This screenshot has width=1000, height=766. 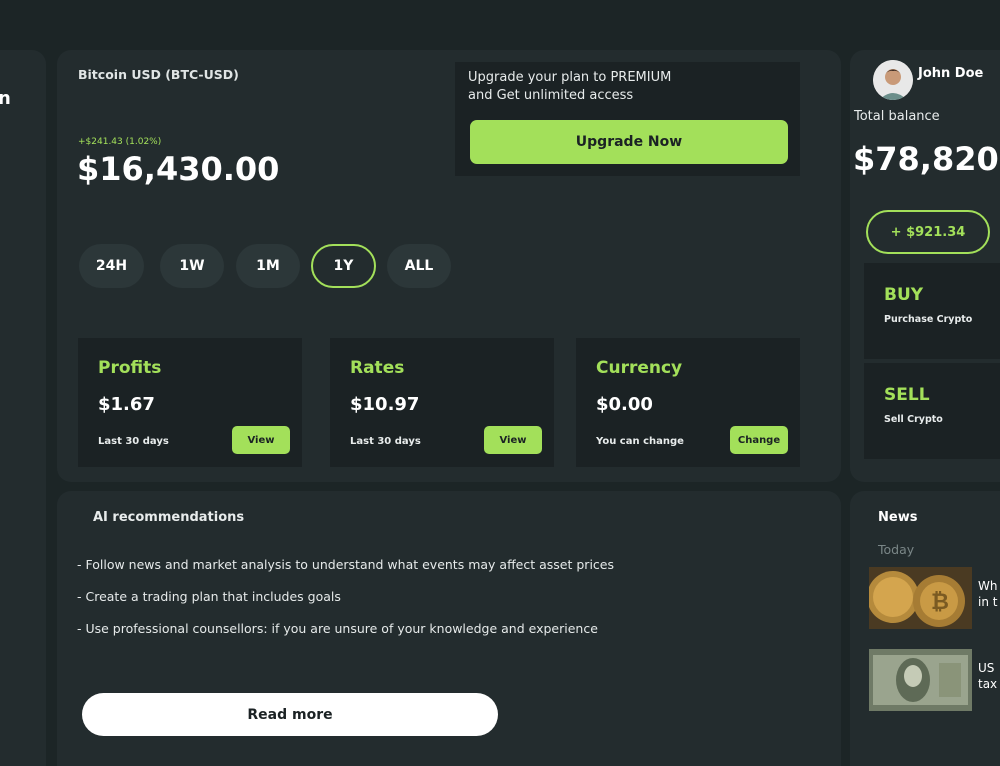 I want to click on currency-note: You can change, so click(x=640, y=441).